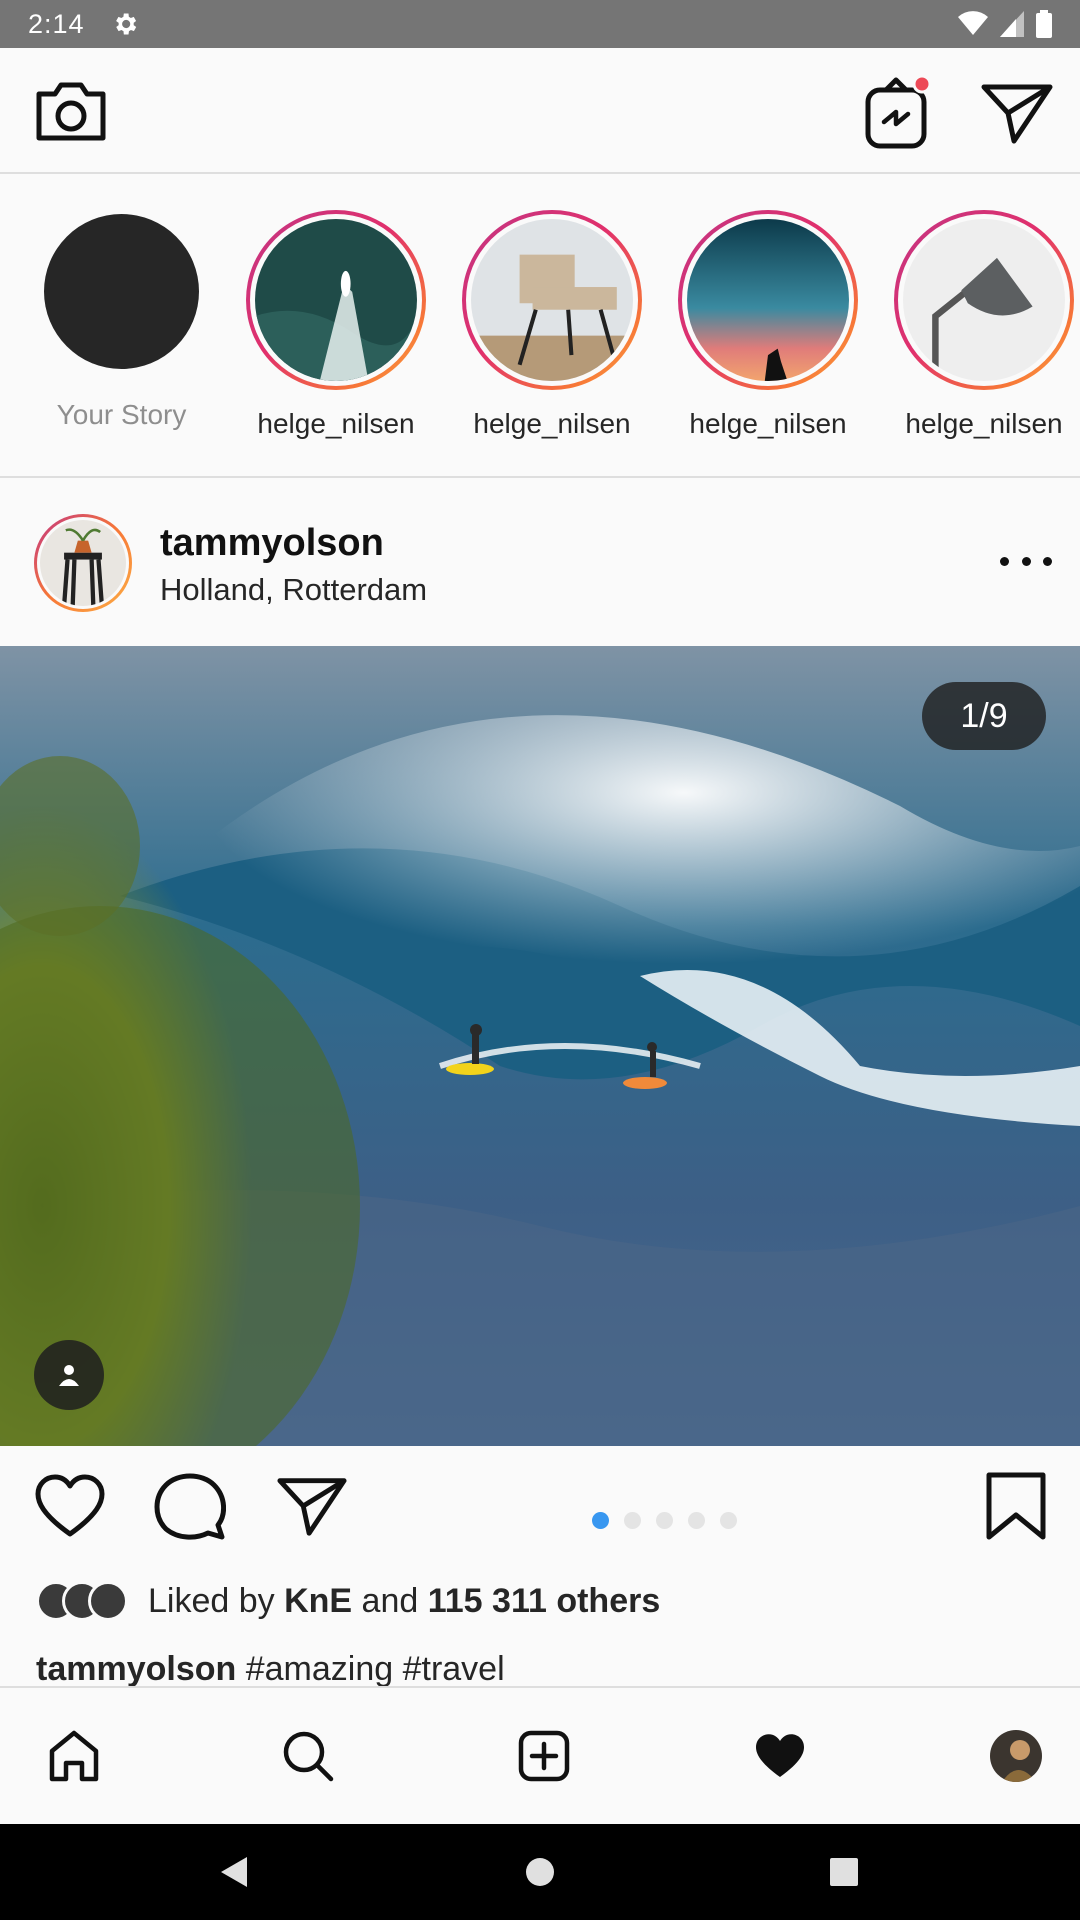  I want to click on caption-username: tammyolson, so click(136, 1668).